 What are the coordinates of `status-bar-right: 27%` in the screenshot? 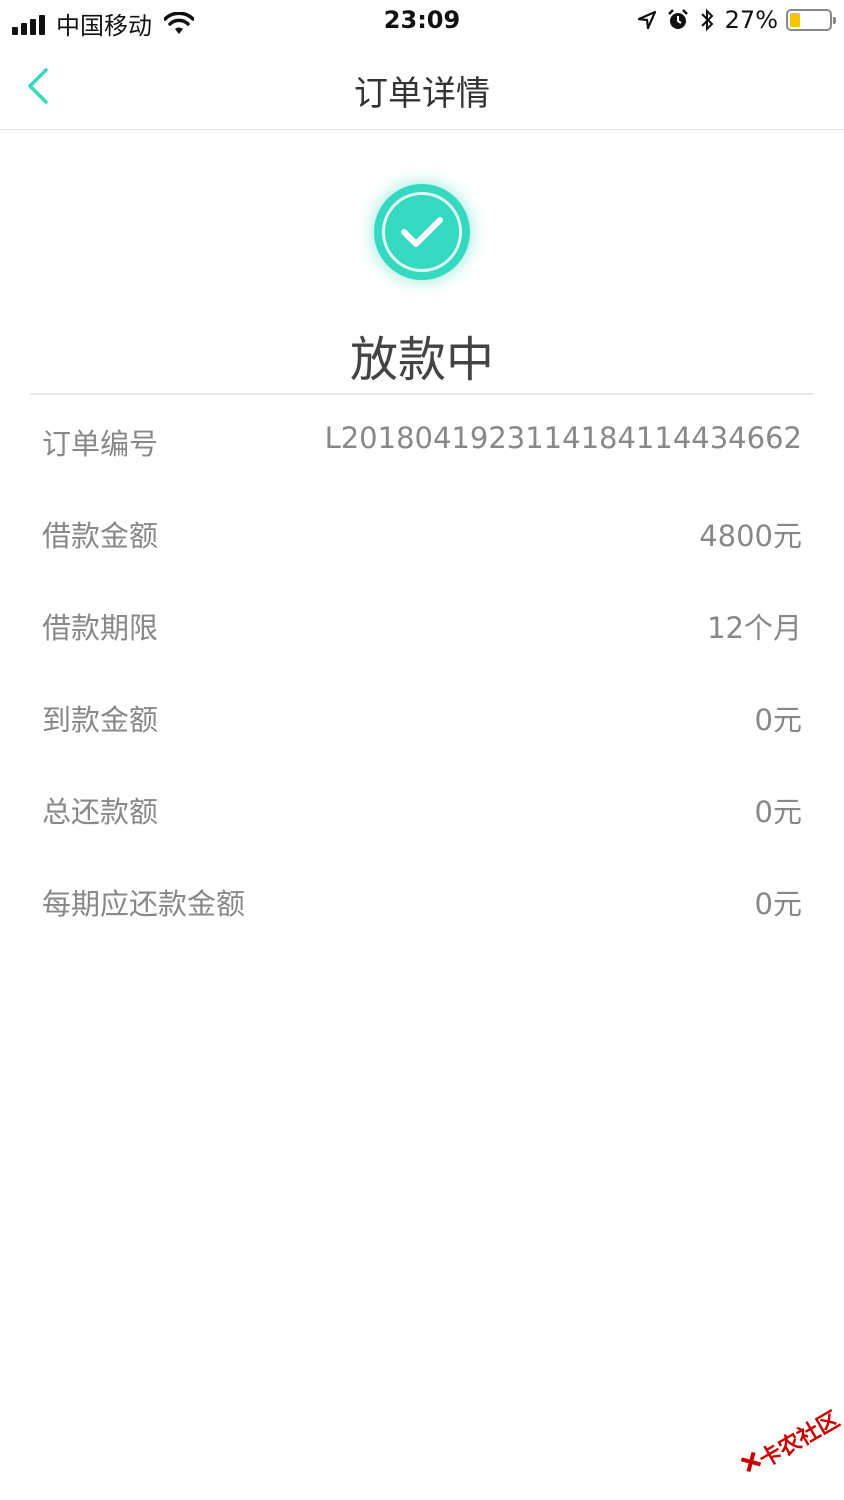 It's located at (731, 20).